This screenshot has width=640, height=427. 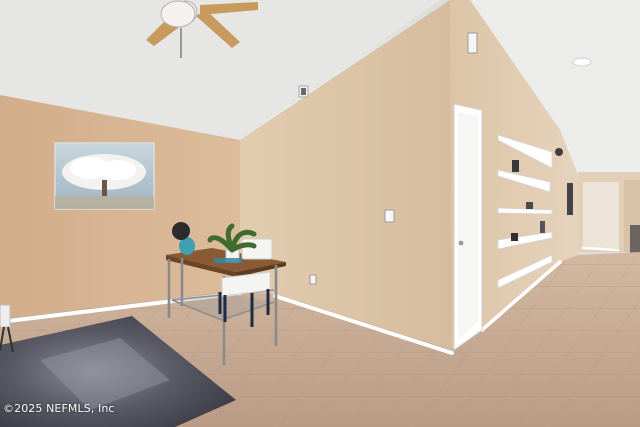 What do you see at coordinates (468, 227) in the screenshot?
I see `door` at bounding box center [468, 227].